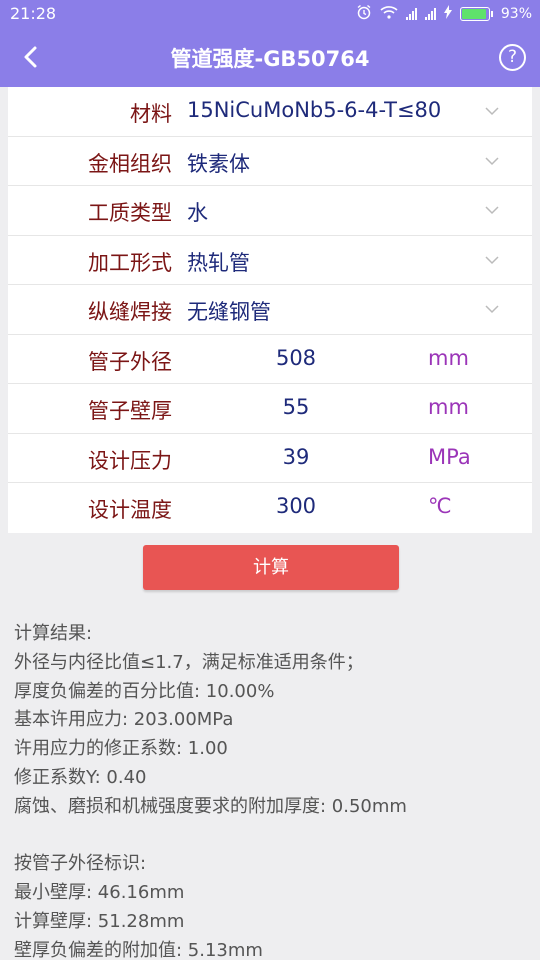  Describe the element at coordinates (296, 407) in the screenshot. I see `wall-thickness-input: 55` at that location.